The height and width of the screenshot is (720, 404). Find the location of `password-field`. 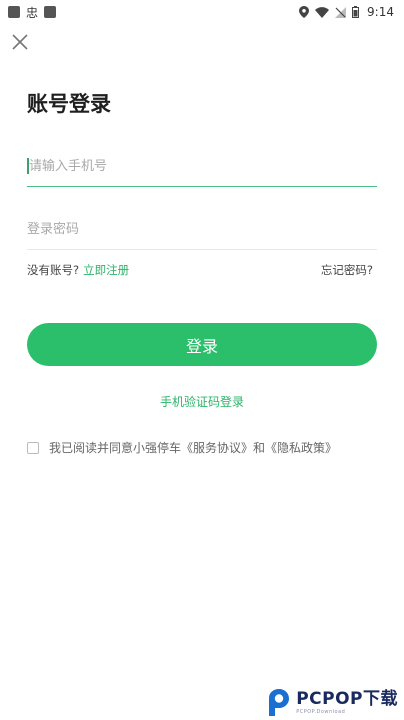

password-field is located at coordinates (202, 233).